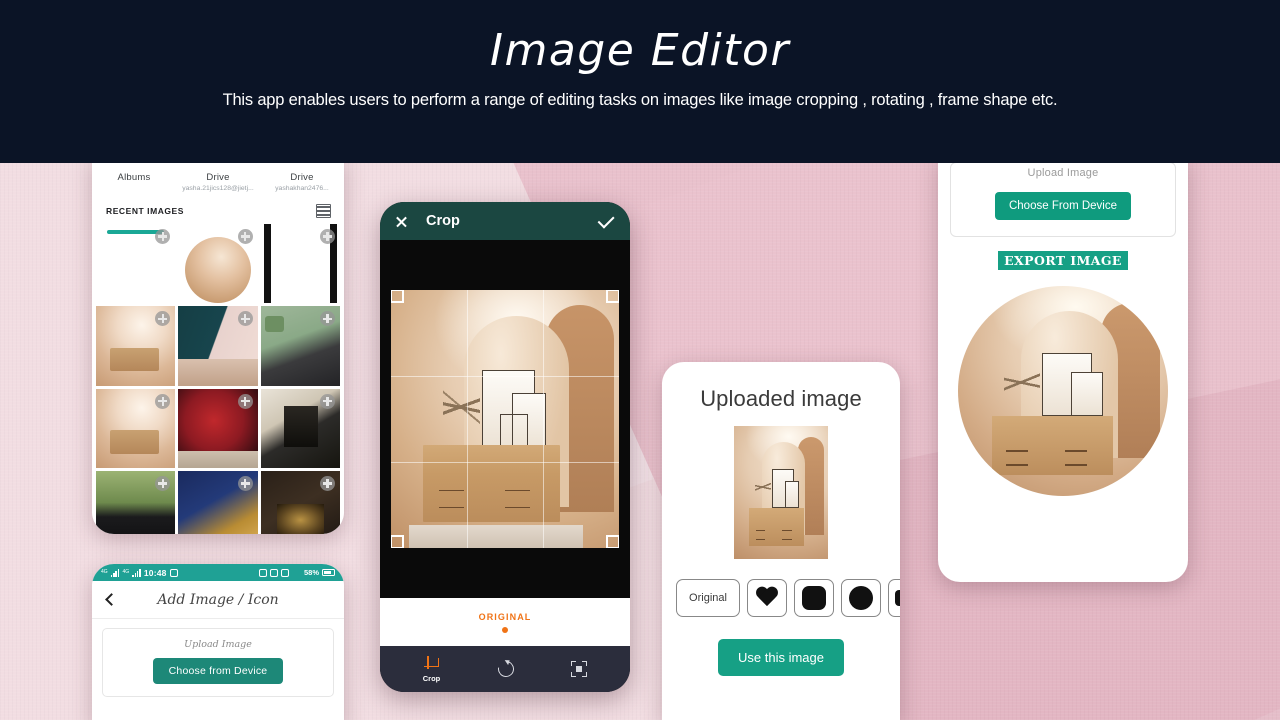 The image size is (1280, 720). I want to click on uploaded-photo-wrap, so click(781, 492).